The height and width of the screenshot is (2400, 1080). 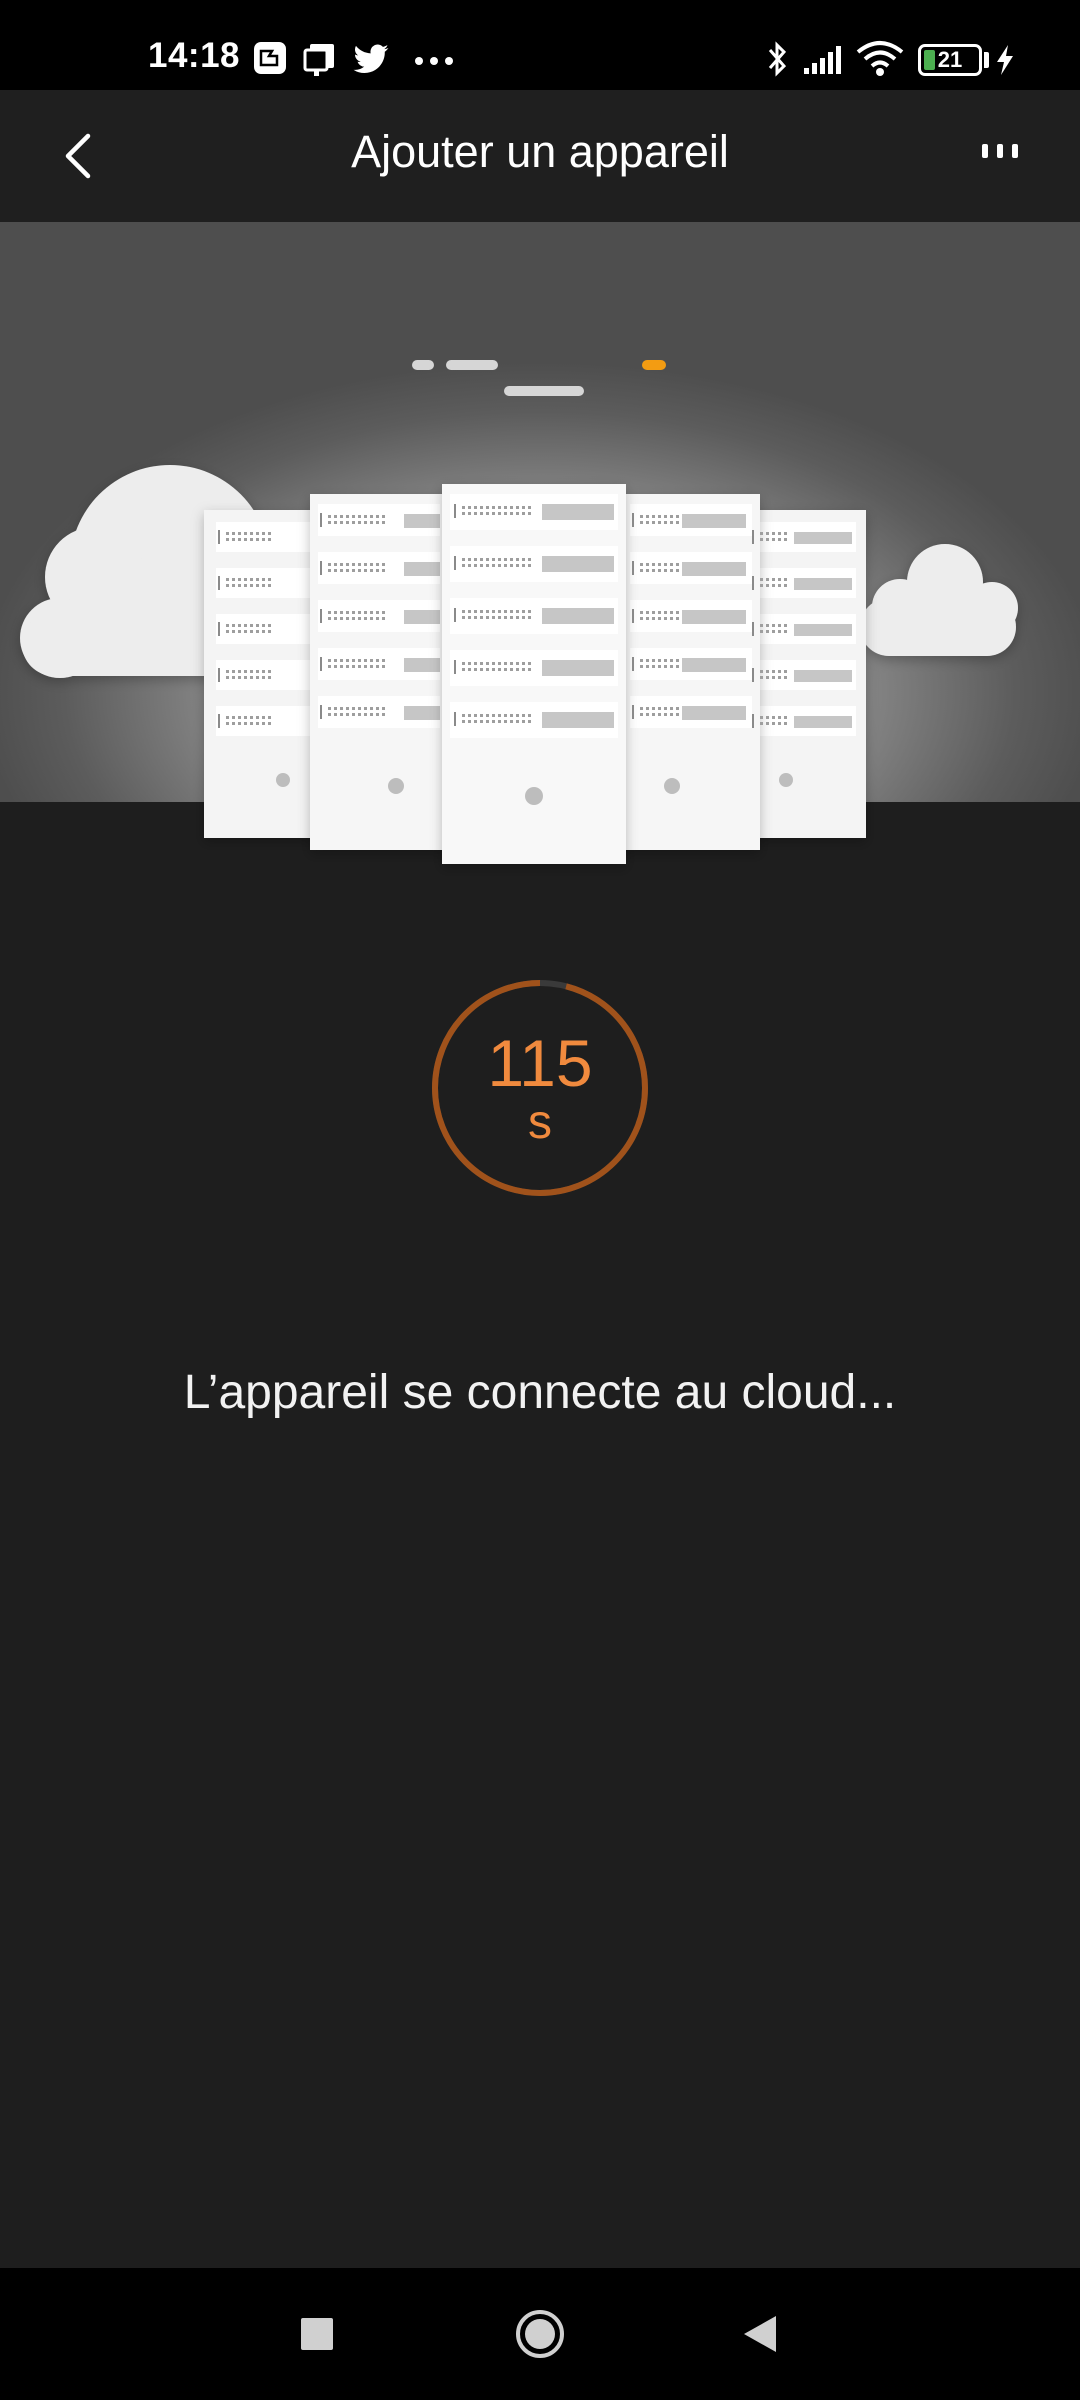 What do you see at coordinates (321, 59) in the screenshot?
I see `device-notification-icon` at bounding box center [321, 59].